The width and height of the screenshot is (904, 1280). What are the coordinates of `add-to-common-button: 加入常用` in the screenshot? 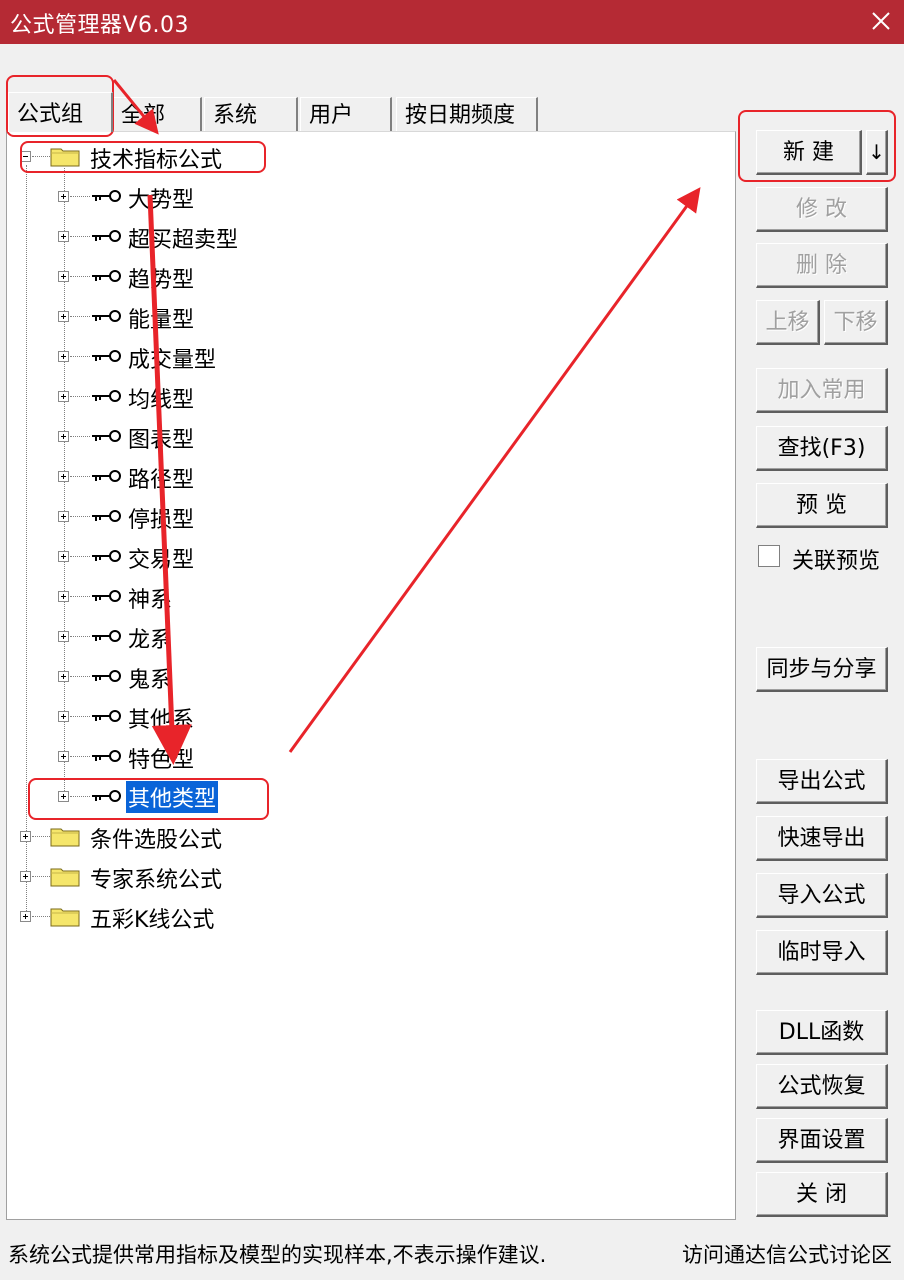 It's located at (822, 390).